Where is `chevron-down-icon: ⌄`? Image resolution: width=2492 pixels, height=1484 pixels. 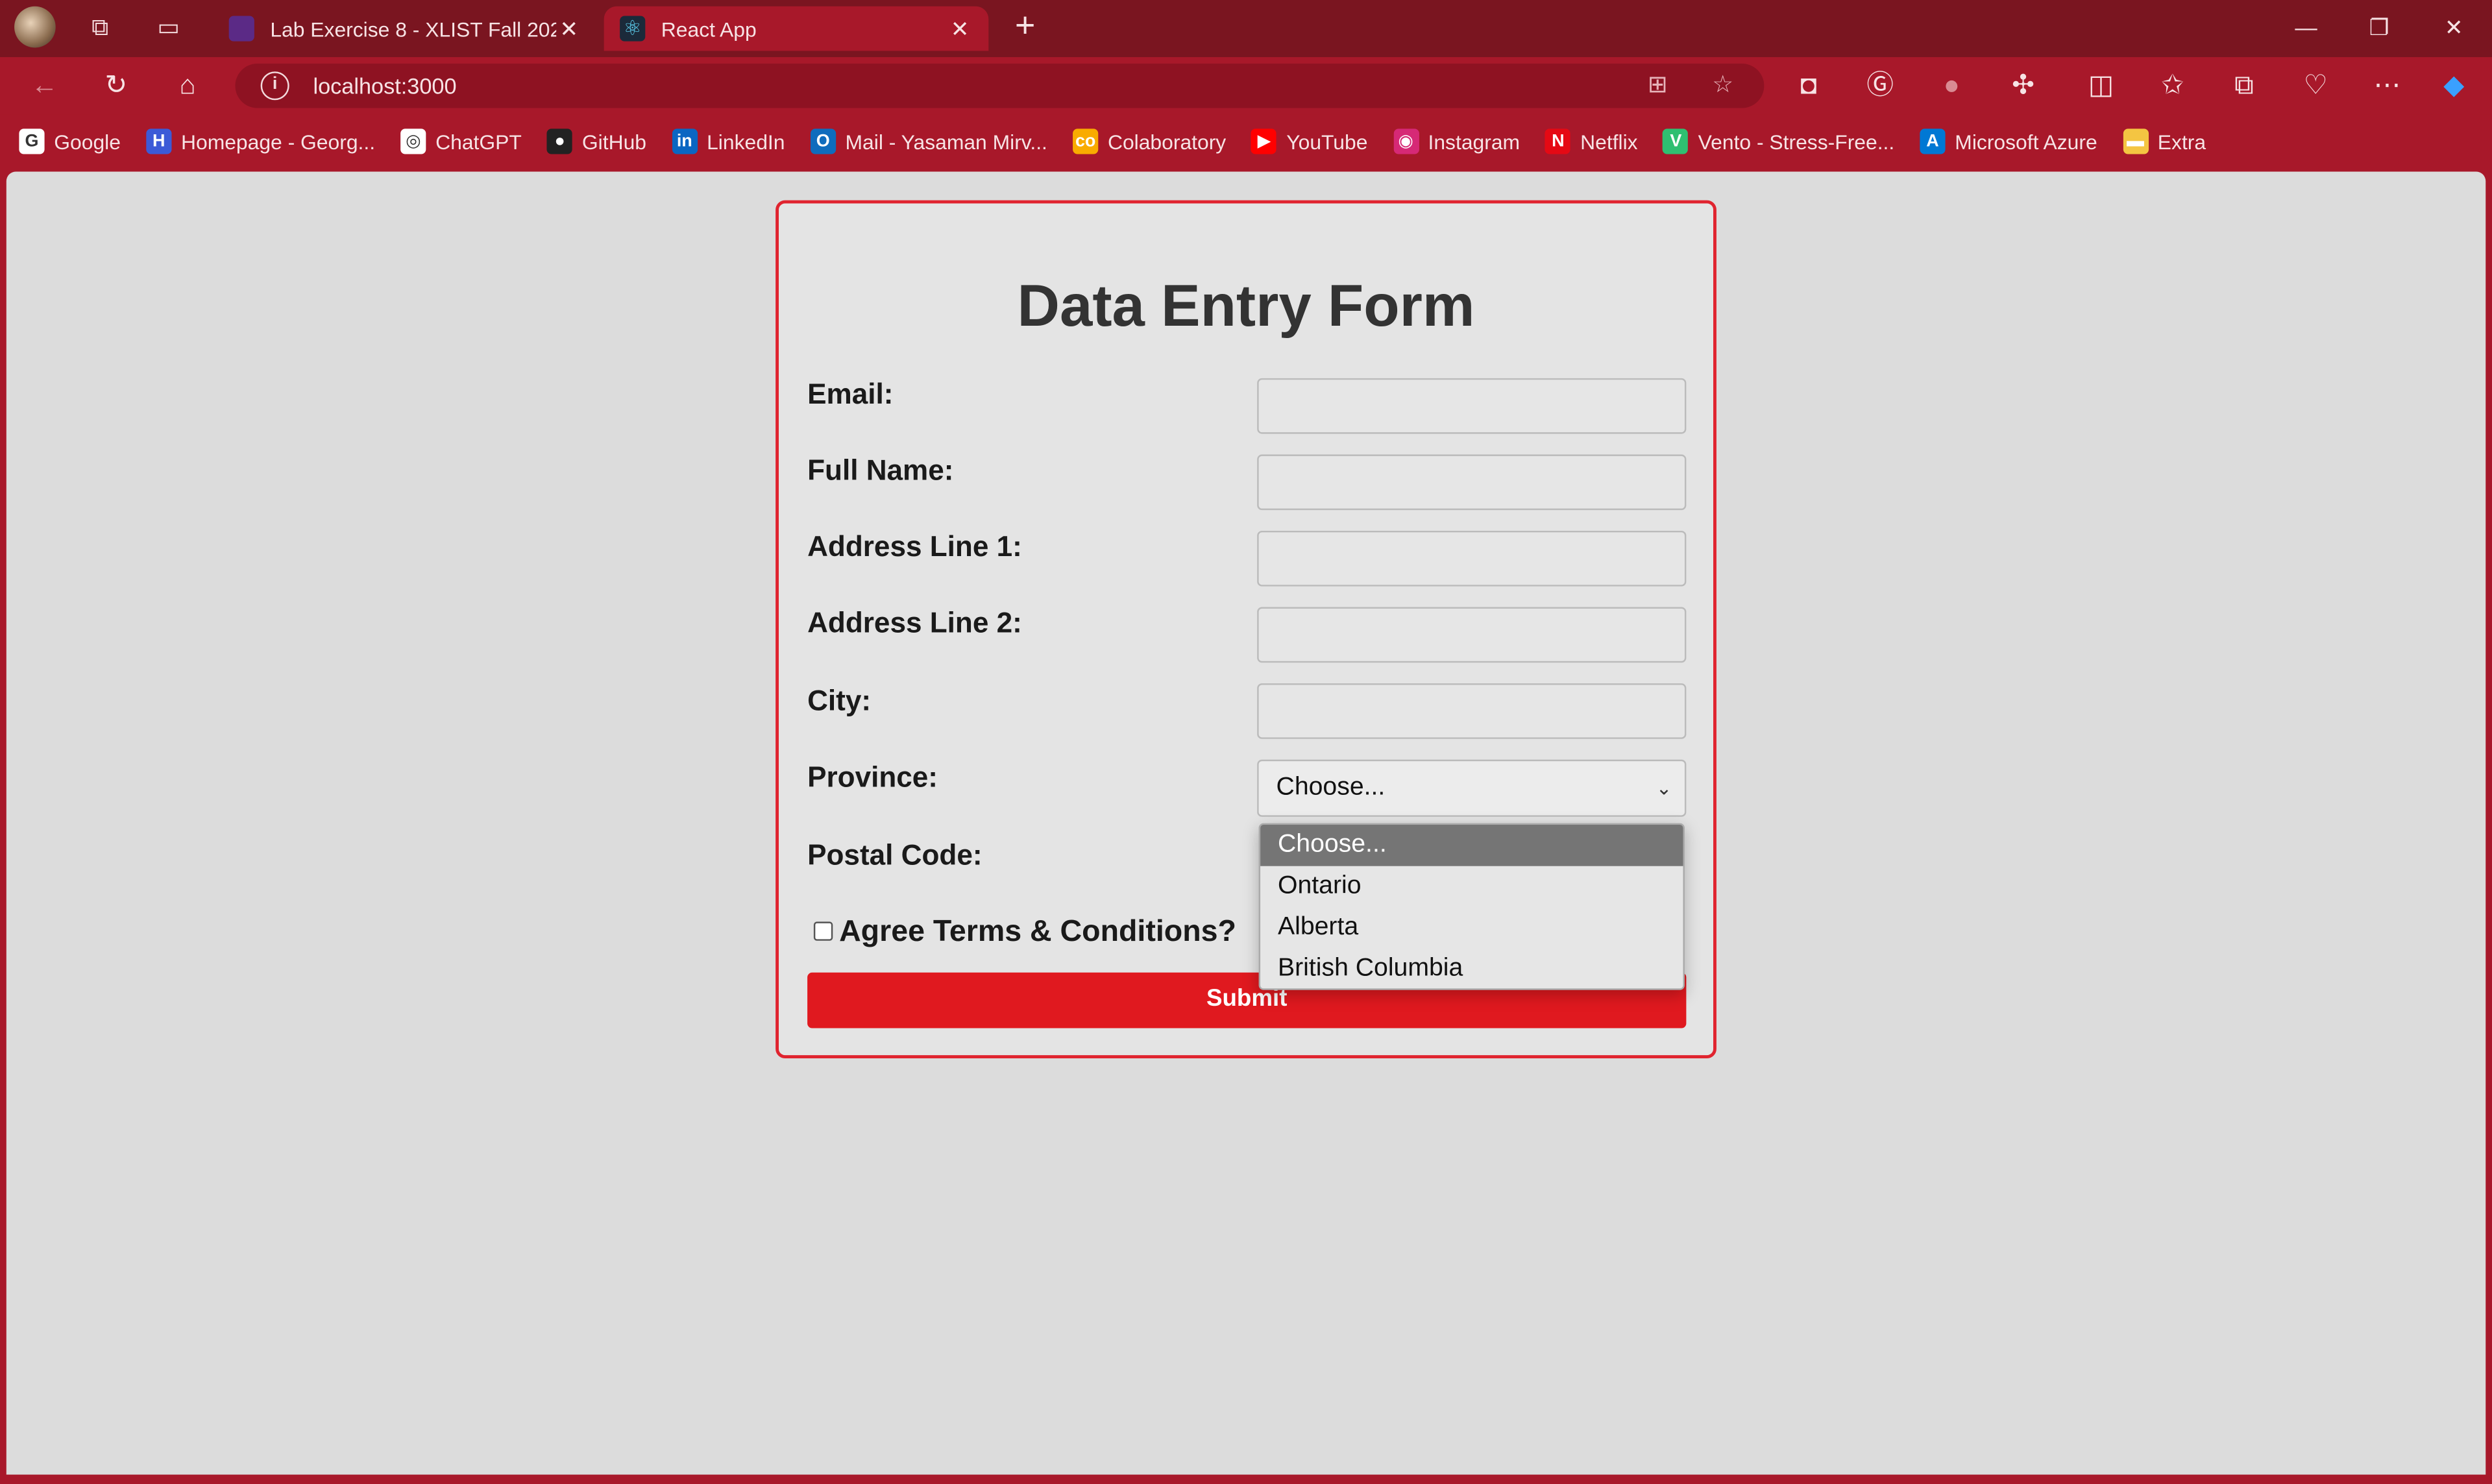 chevron-down-icon: ⌄ is located at coordinates (1663, 788).